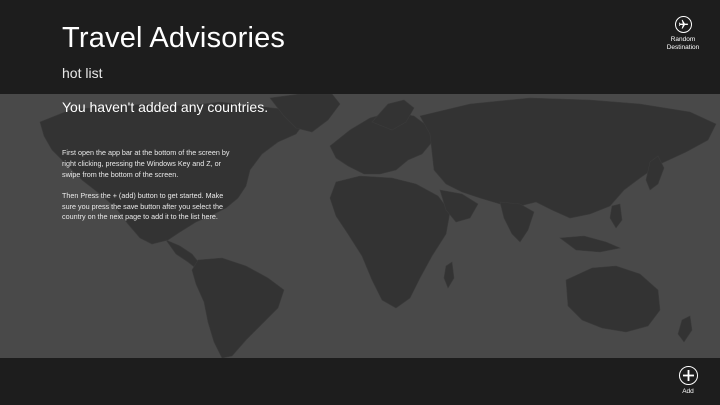  Describe the element at coordinates (685, 329) in the screenshot. I see `new-zealand-landmass` at that location.